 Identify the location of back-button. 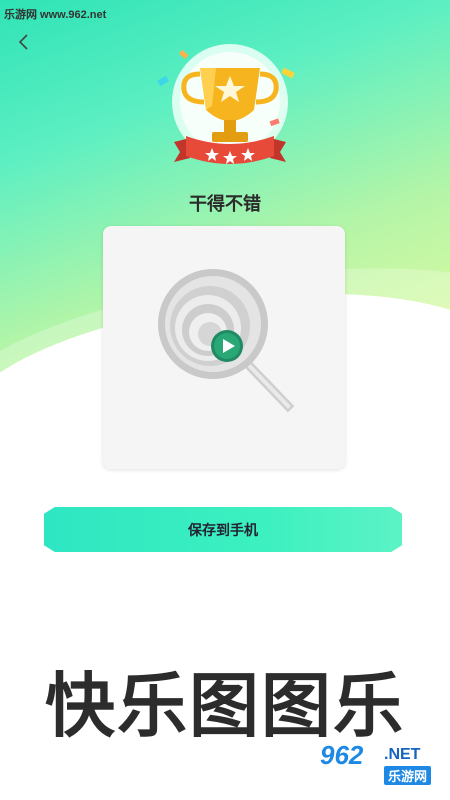
(24, 42).